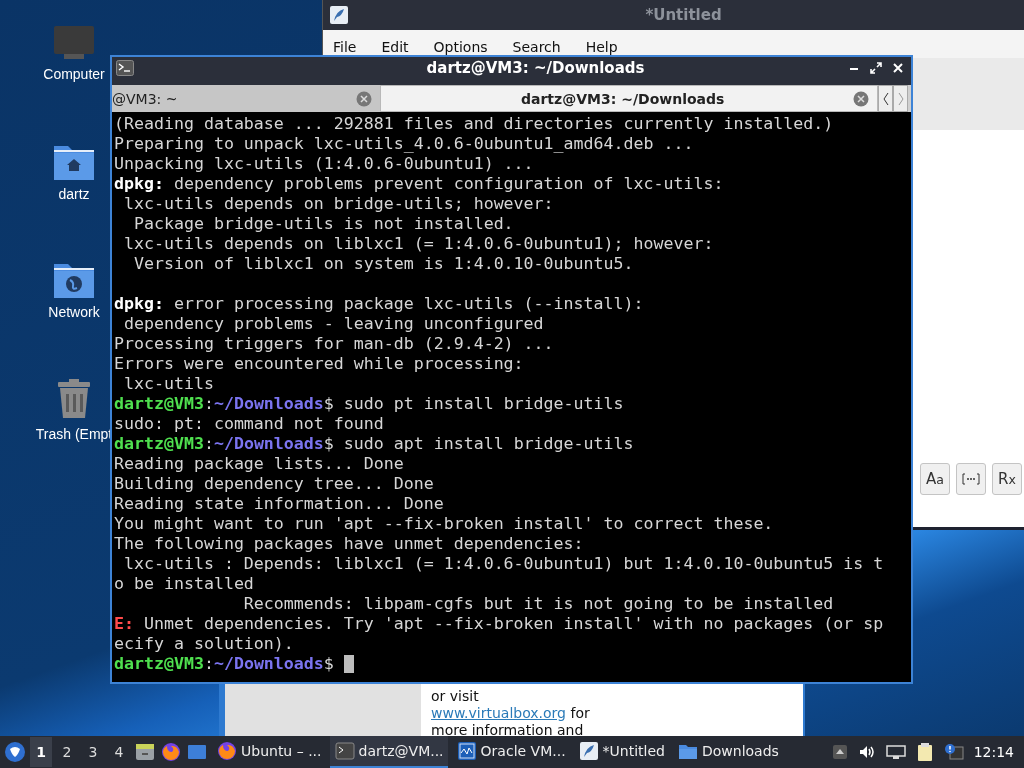  I want to click on menu-item: Edit, so click(396, 44).